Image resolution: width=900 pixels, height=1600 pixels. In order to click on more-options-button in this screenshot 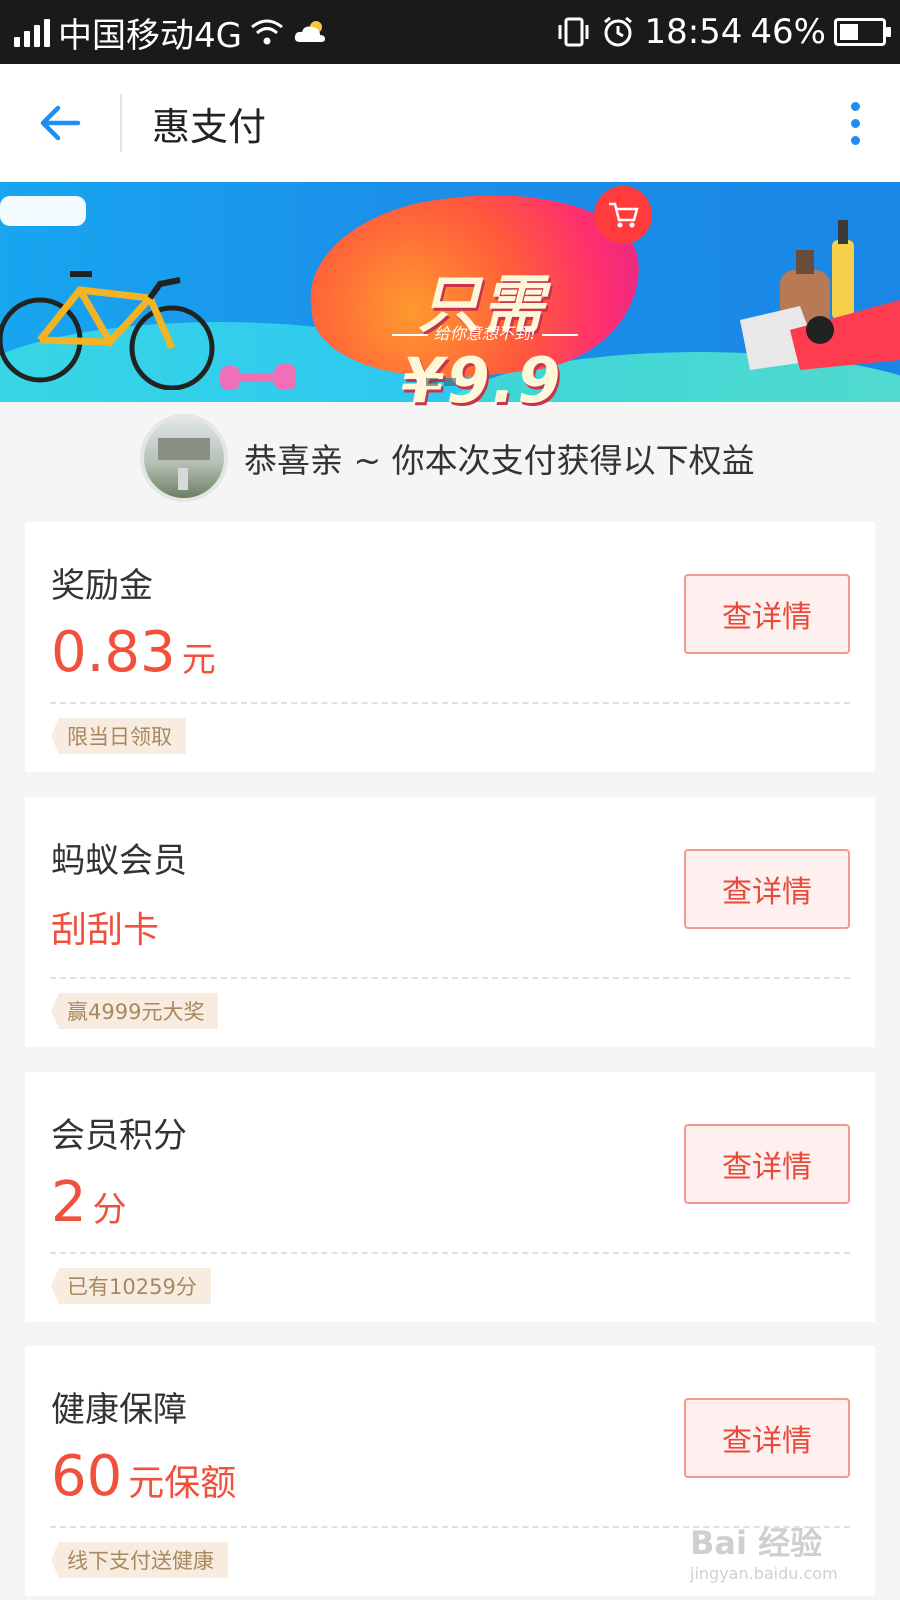, I will do `click(855, 123)`.